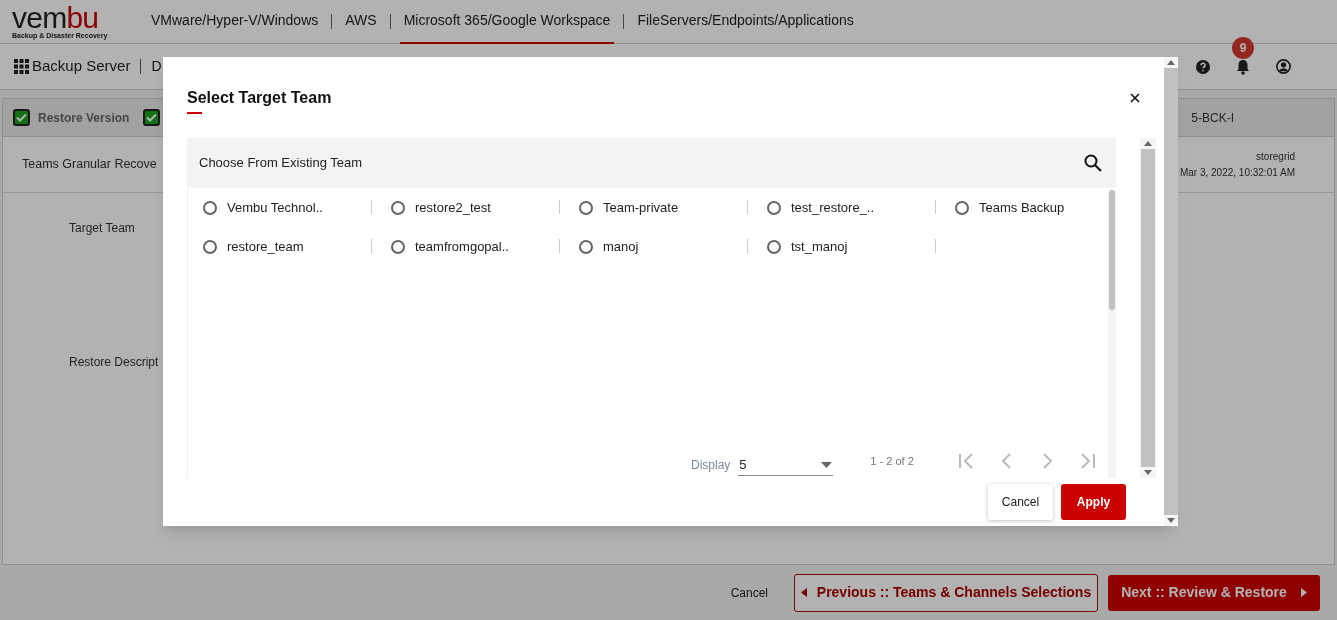  I want to click on team-option: restore_team, so click(265, 246).